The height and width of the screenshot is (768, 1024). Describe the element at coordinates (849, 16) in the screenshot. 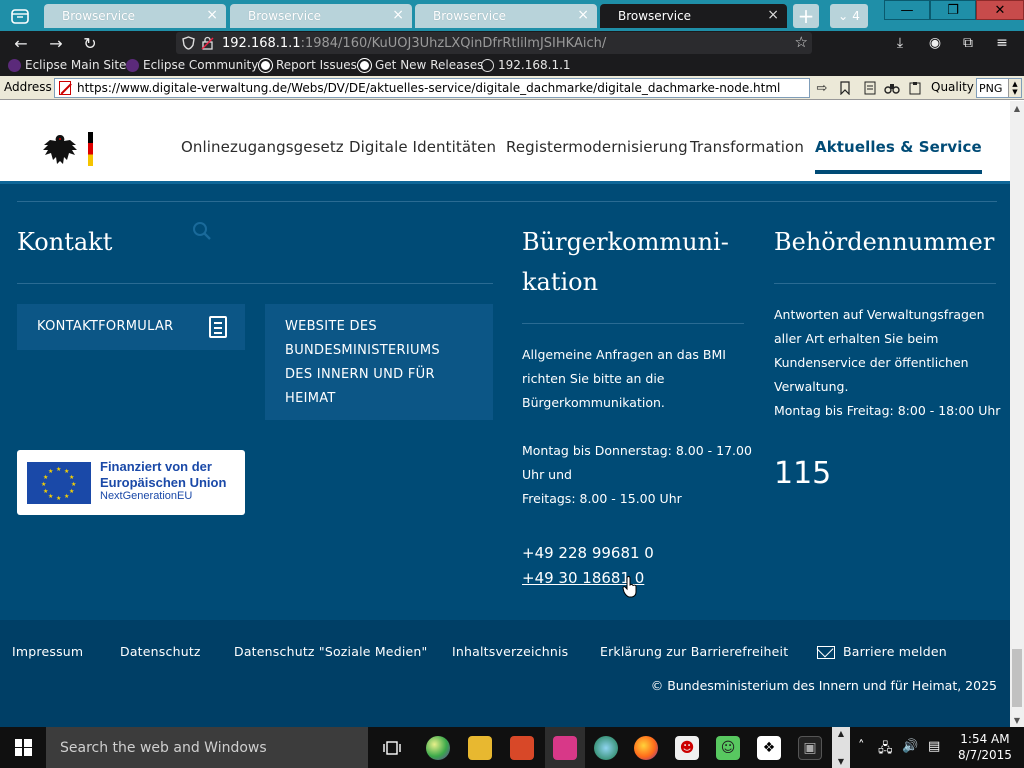

I see `tab-list-button: ⌄ 4` at that location.